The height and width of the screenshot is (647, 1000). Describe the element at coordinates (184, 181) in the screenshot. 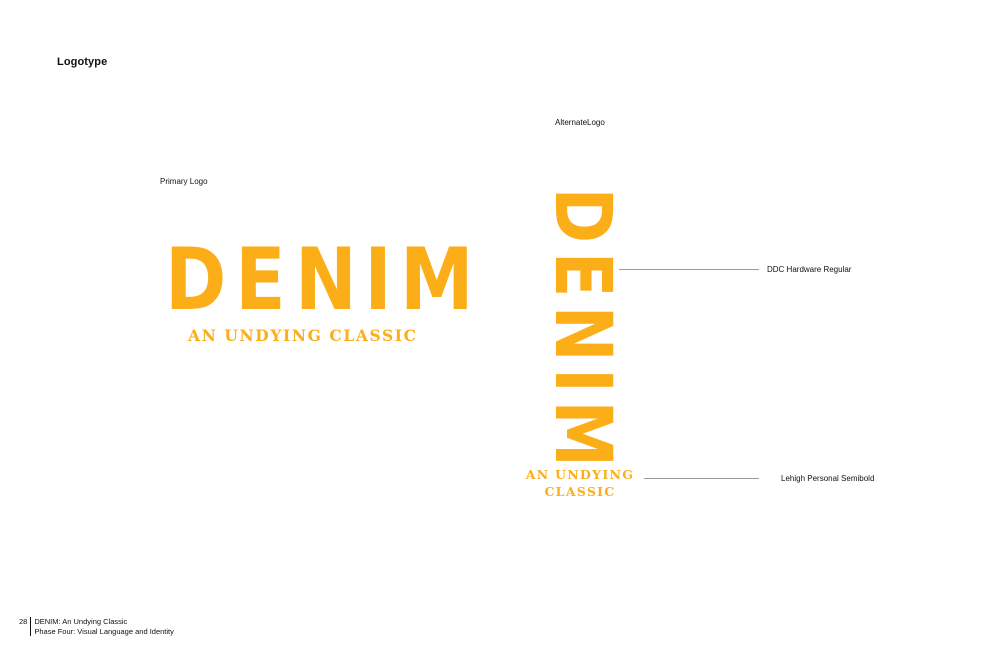

I see `primary-logo-caption: Primary Logo` at that location.